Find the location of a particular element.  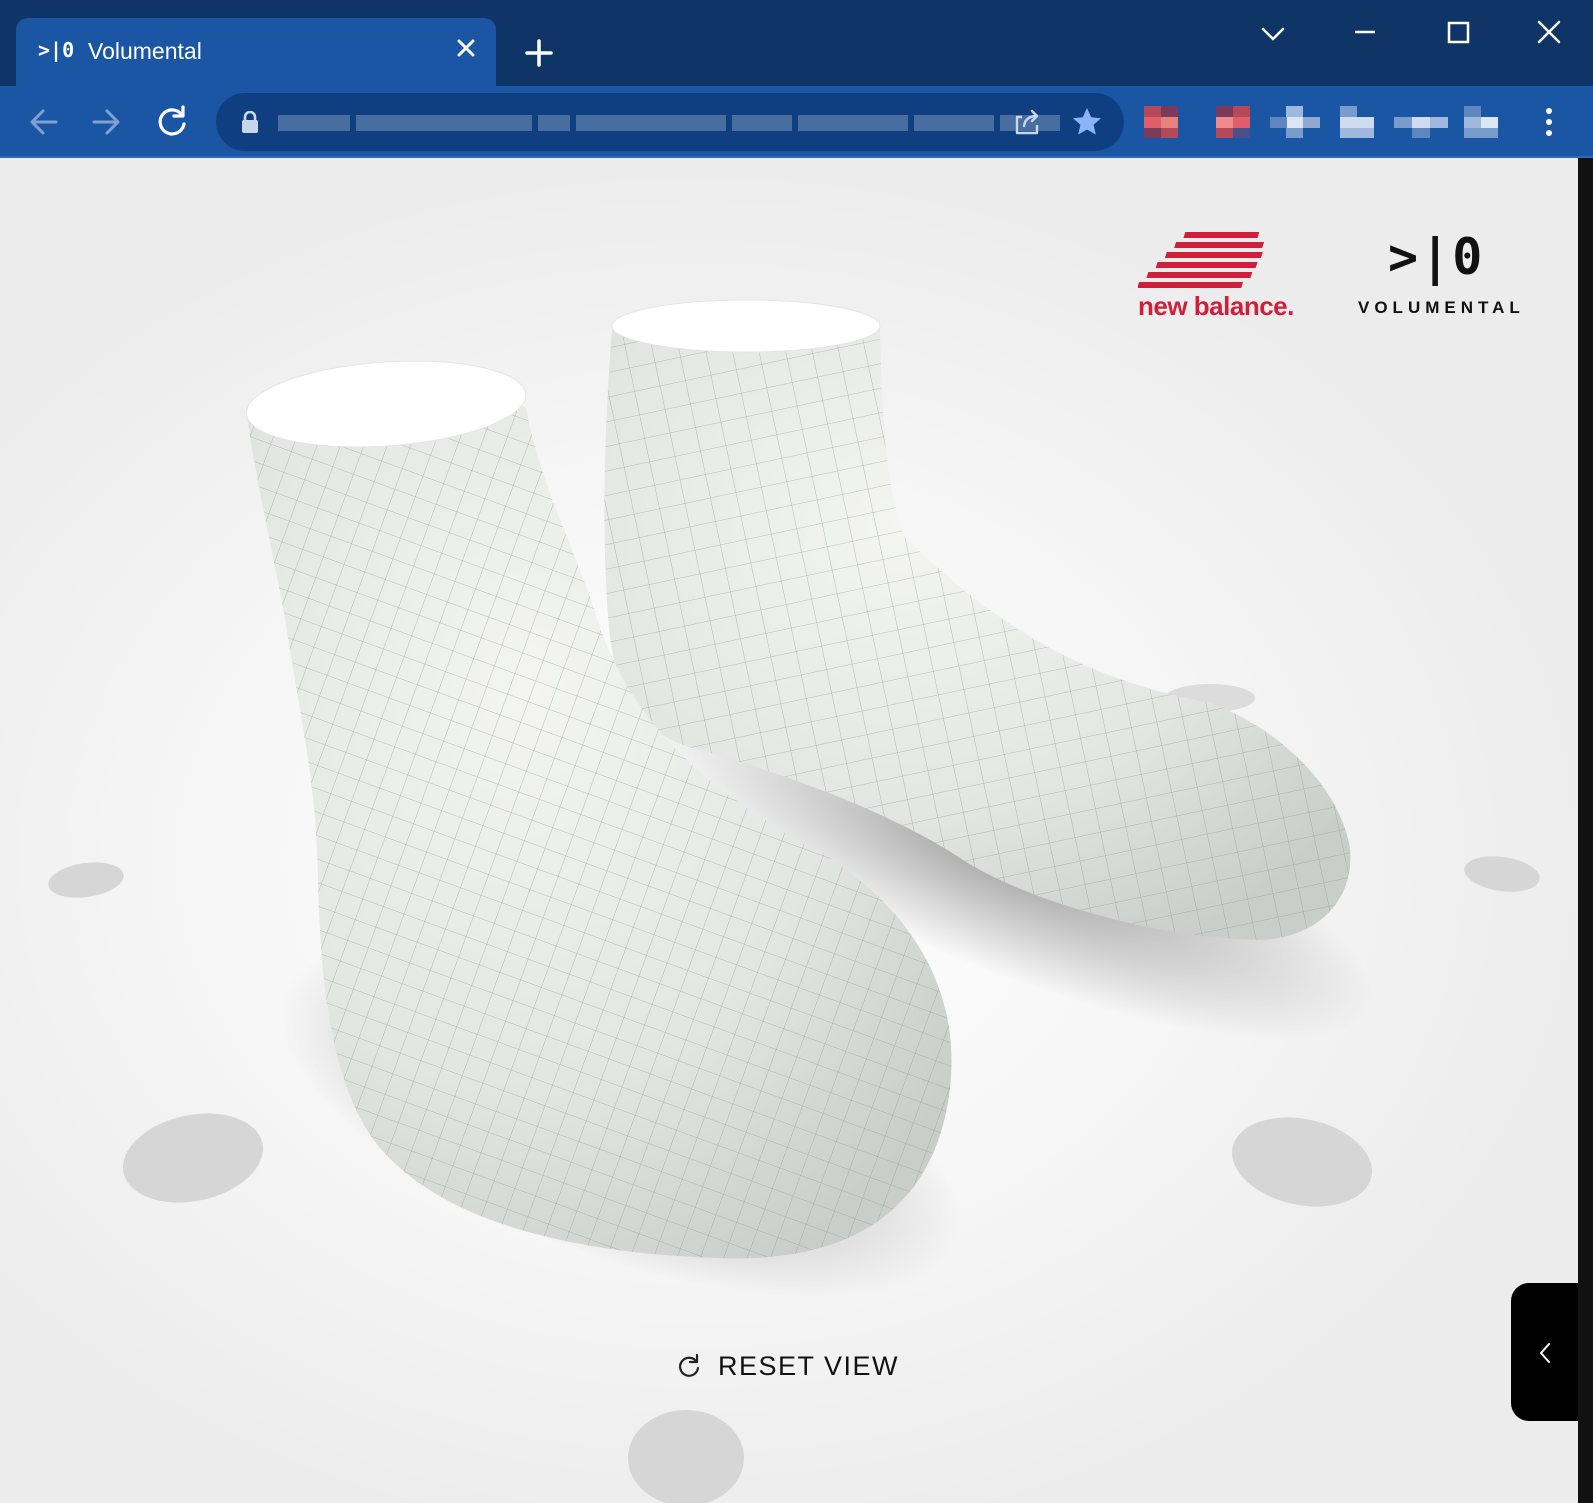

lock-icon is located at coordinates (250, 122).